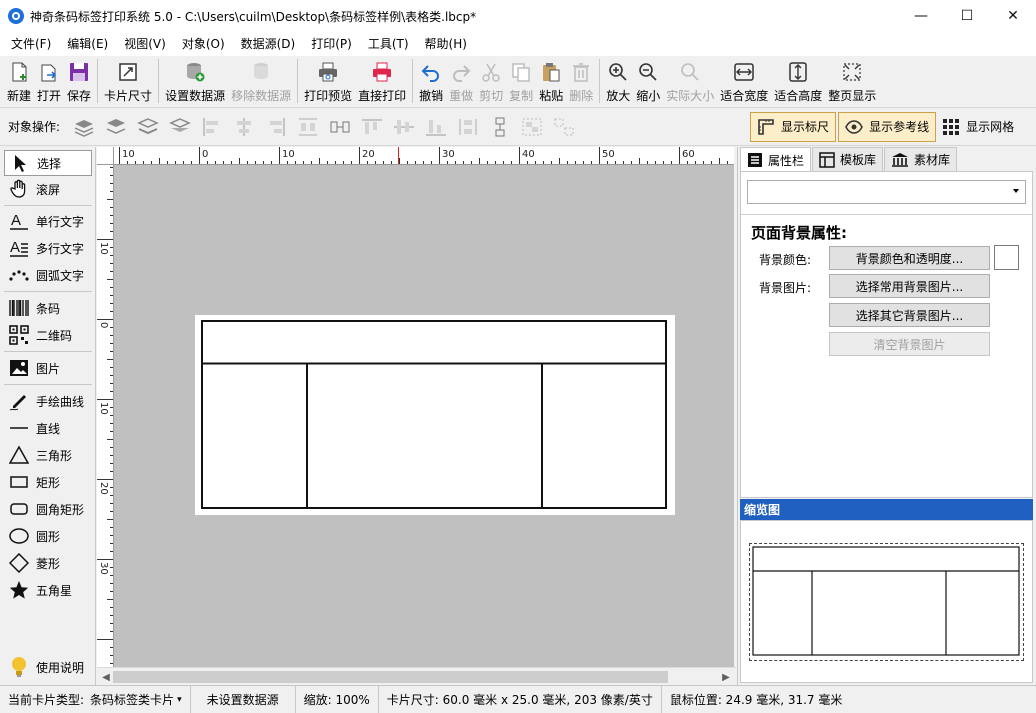 This screenshot has width=1036, height=713. I want to click on send-to-back-icon, so click(180, 127).